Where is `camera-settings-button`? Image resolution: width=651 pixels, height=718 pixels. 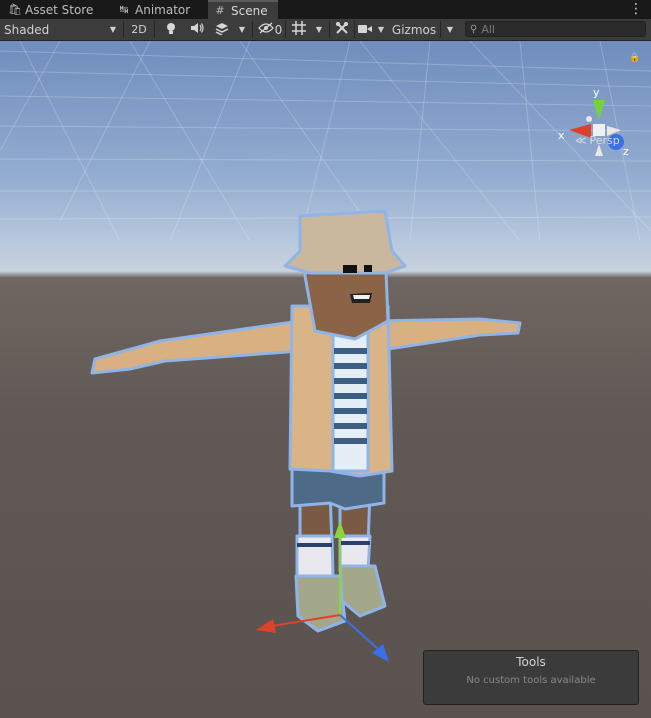 camera-settings-button is located at coordinates (365, 29).